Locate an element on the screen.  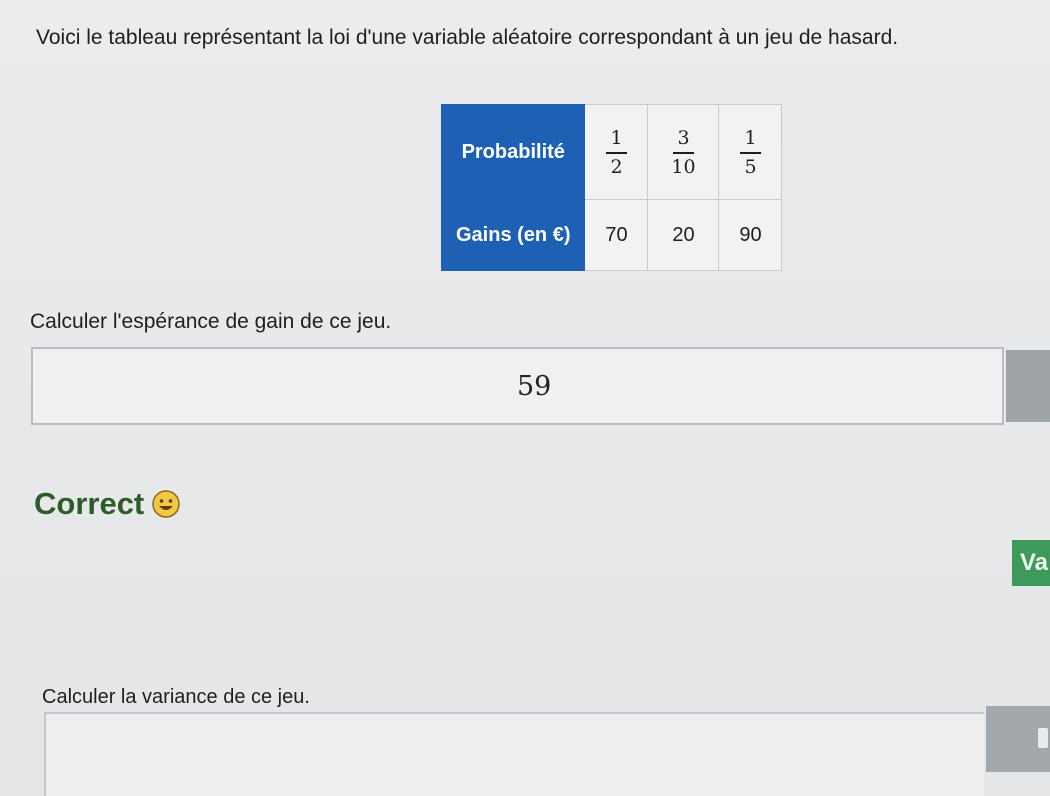
probability-cell: 1 2 is located at coordinates (616, 152).